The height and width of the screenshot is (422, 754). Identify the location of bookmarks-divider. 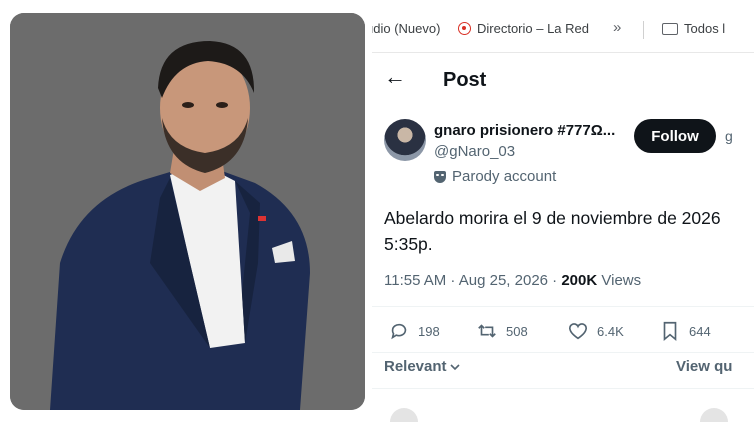
(643, 30).